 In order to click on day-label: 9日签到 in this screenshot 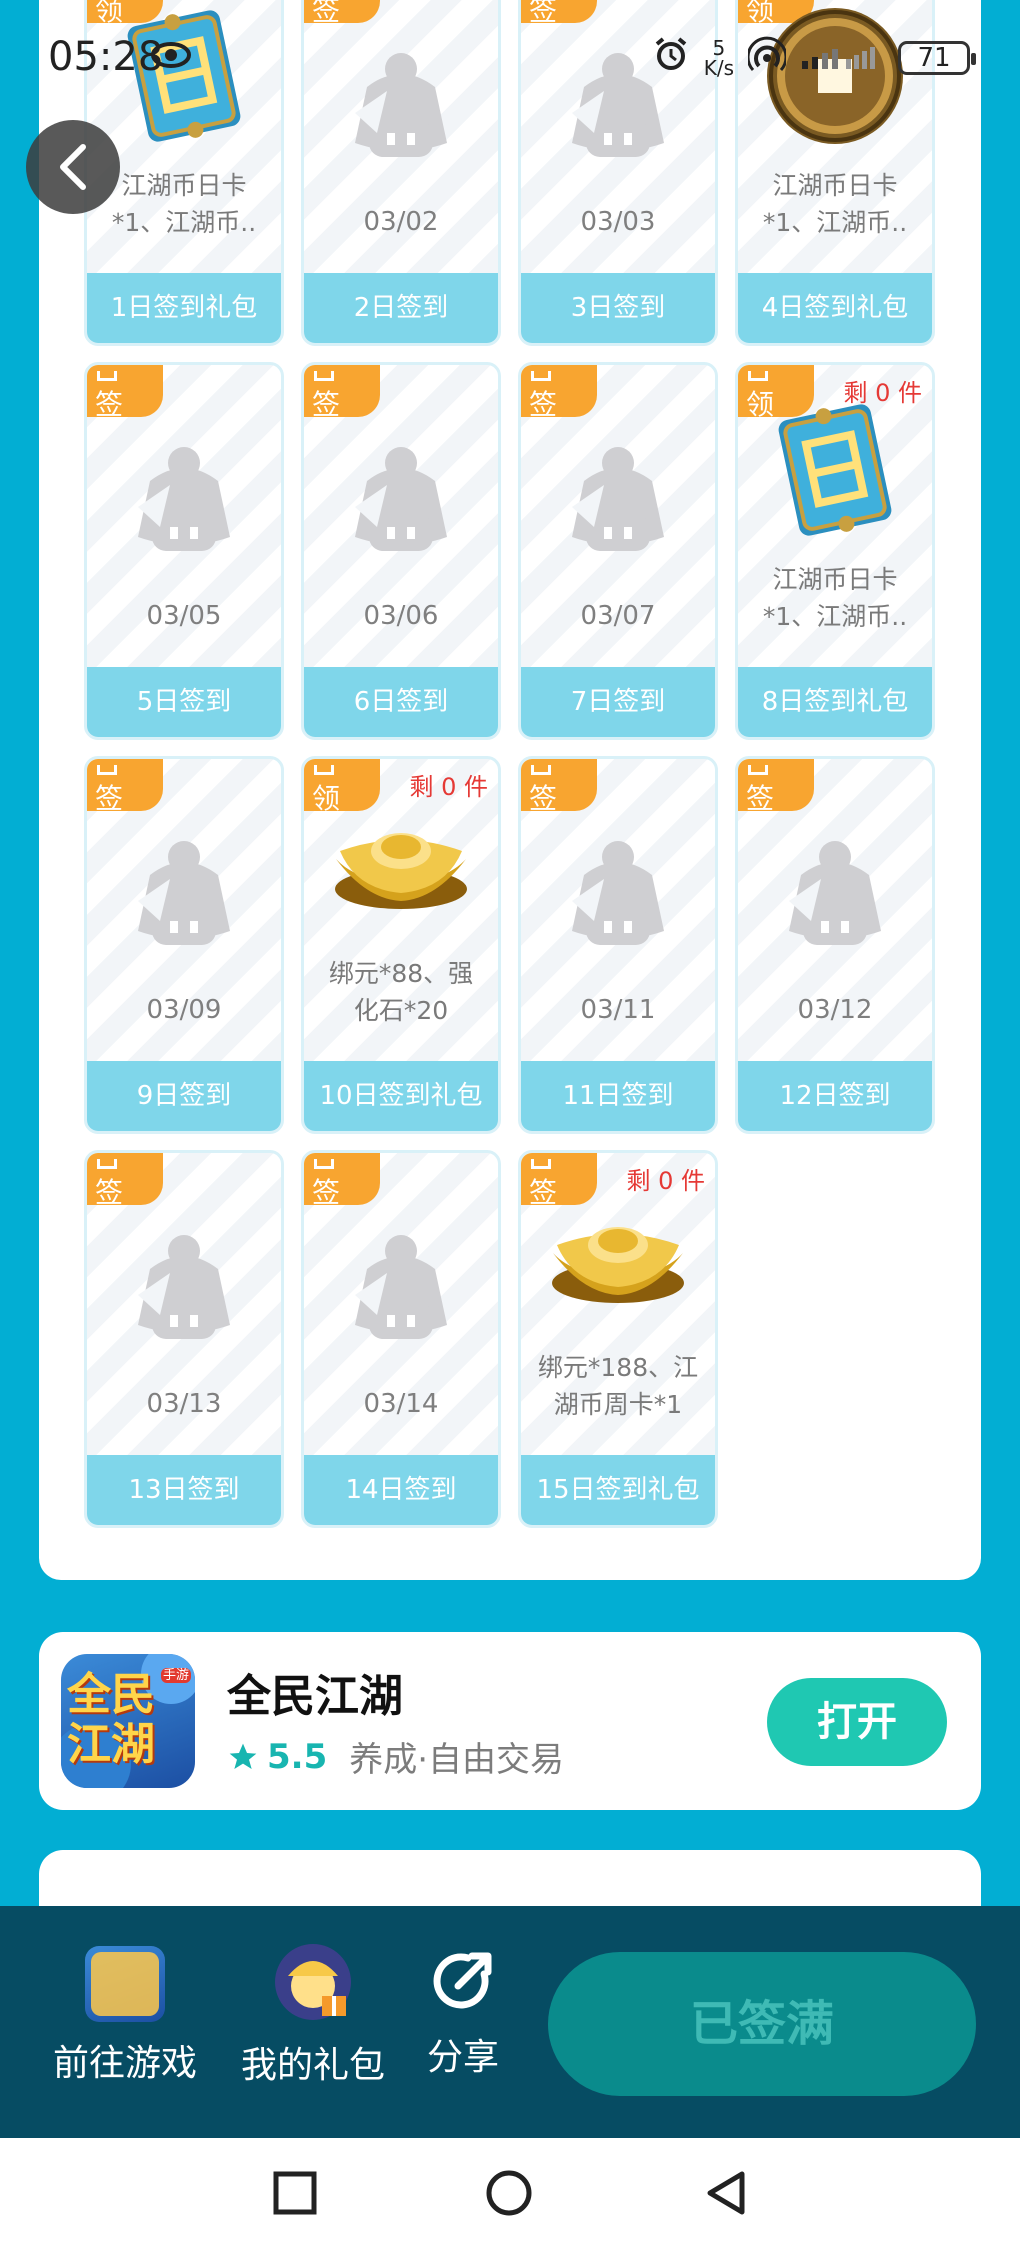, I will do `click(184, 1096)`.